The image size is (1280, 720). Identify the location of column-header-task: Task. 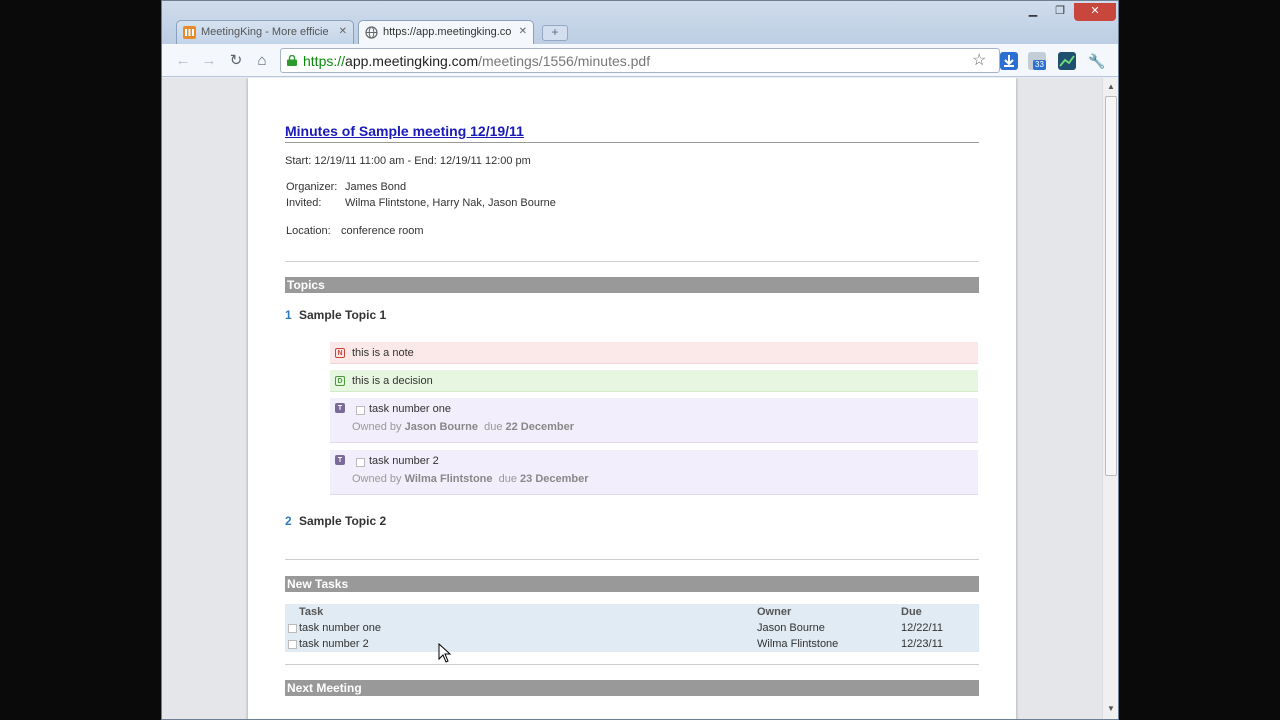
(311, 612).